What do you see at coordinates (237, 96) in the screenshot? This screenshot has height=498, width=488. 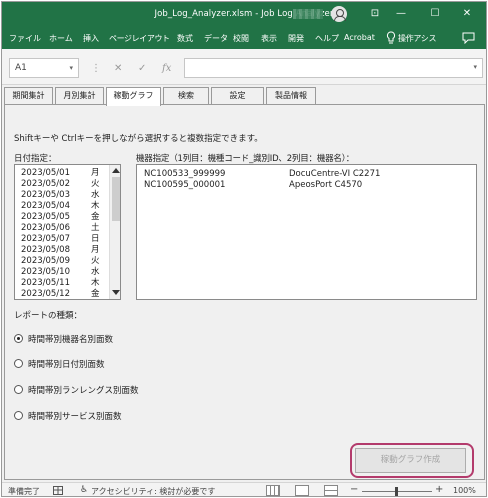 I see `tab-settings: 設定` at bounding box center [237, 96].